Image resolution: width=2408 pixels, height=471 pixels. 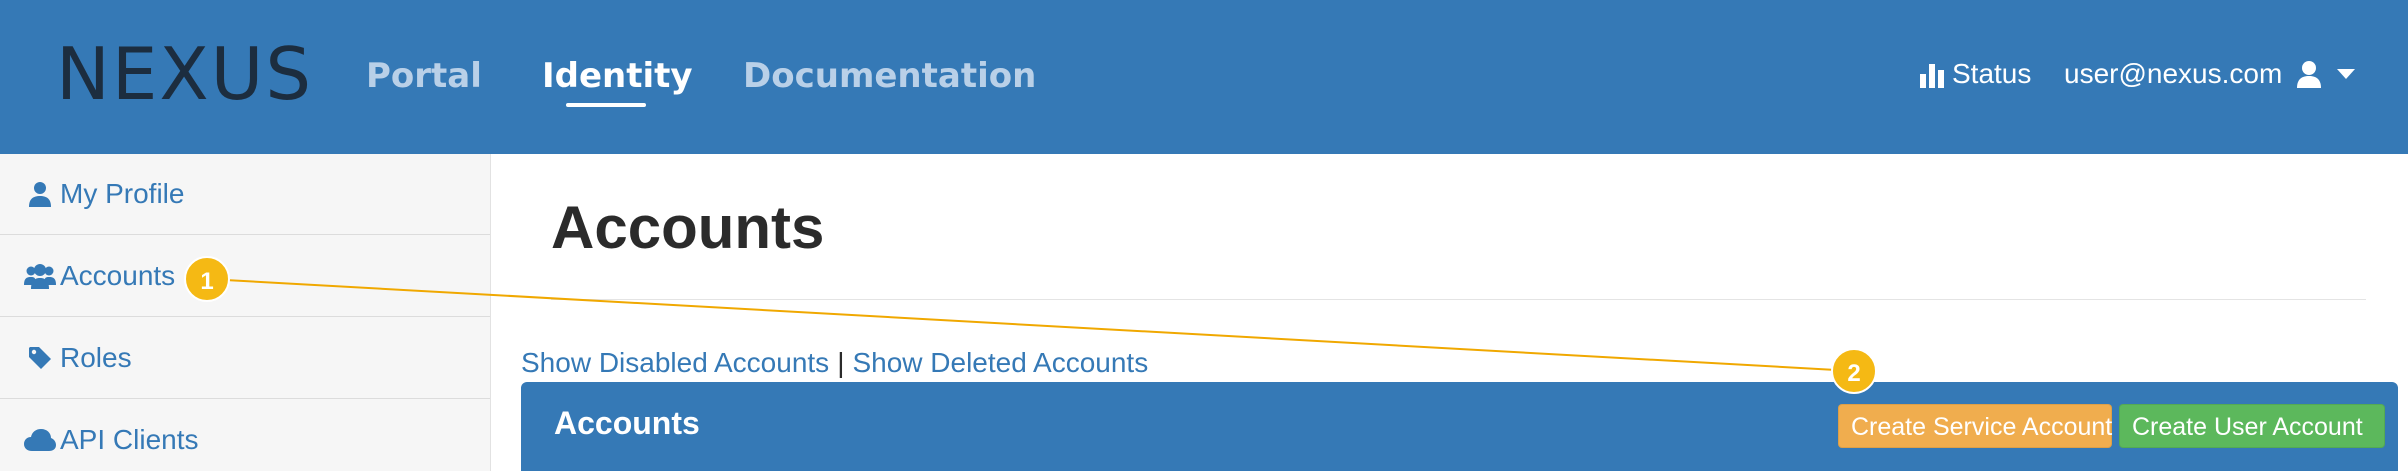 I want to click on status-label: Status, so click(x=1992, y=73).